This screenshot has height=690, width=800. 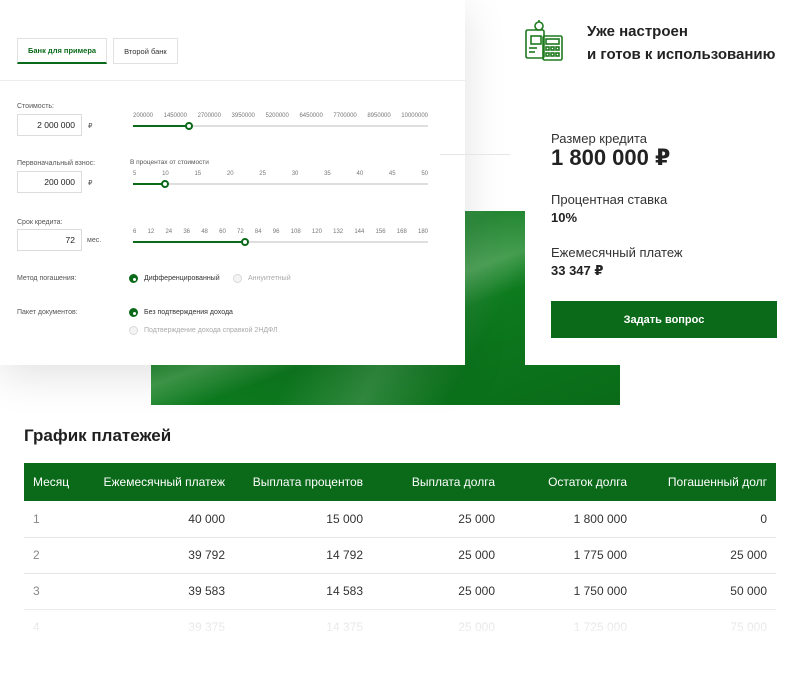 What do you see at coordinates (570, 555) in the screenshot?
I see `table-cell: 1 775 000` at bounding box center [570, 555].